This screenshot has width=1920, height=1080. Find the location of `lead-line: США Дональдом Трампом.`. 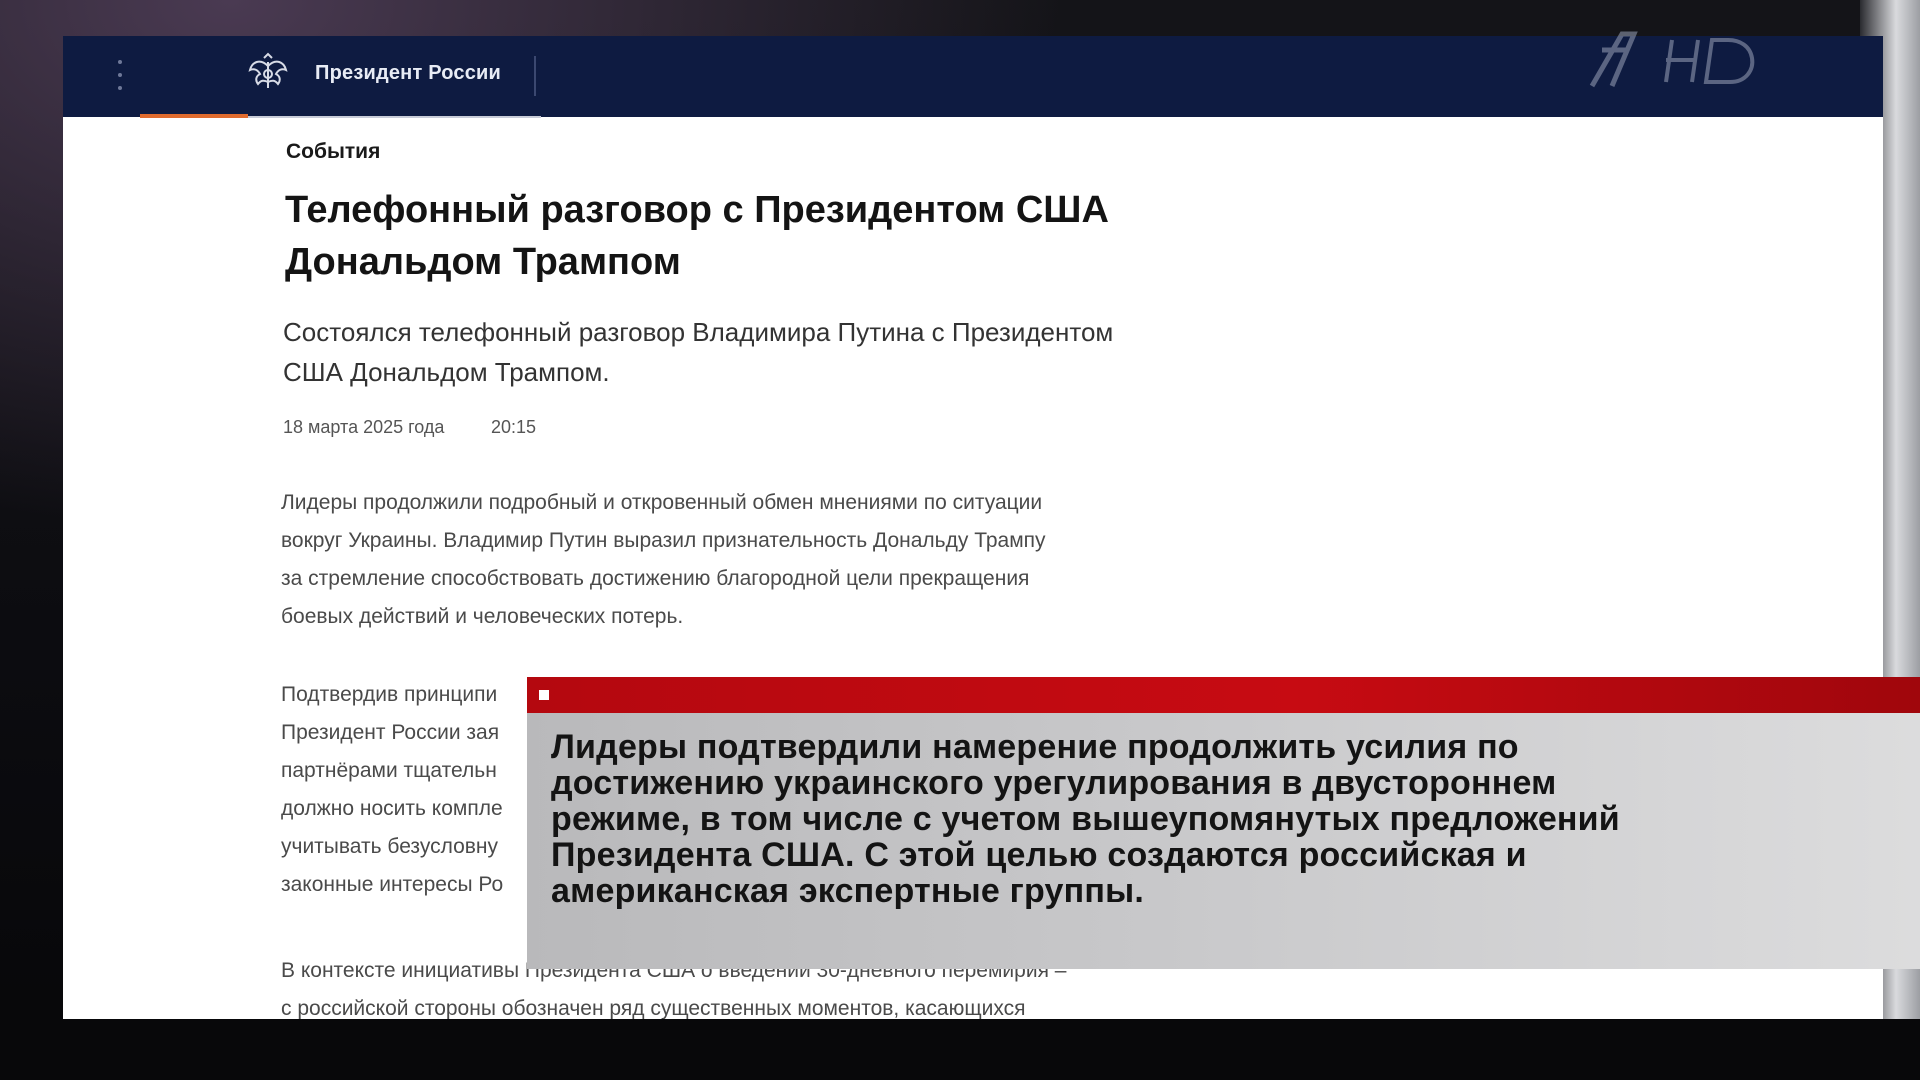

lead-line: США Дональдом Трампом. is located at coordinates (446, 372).